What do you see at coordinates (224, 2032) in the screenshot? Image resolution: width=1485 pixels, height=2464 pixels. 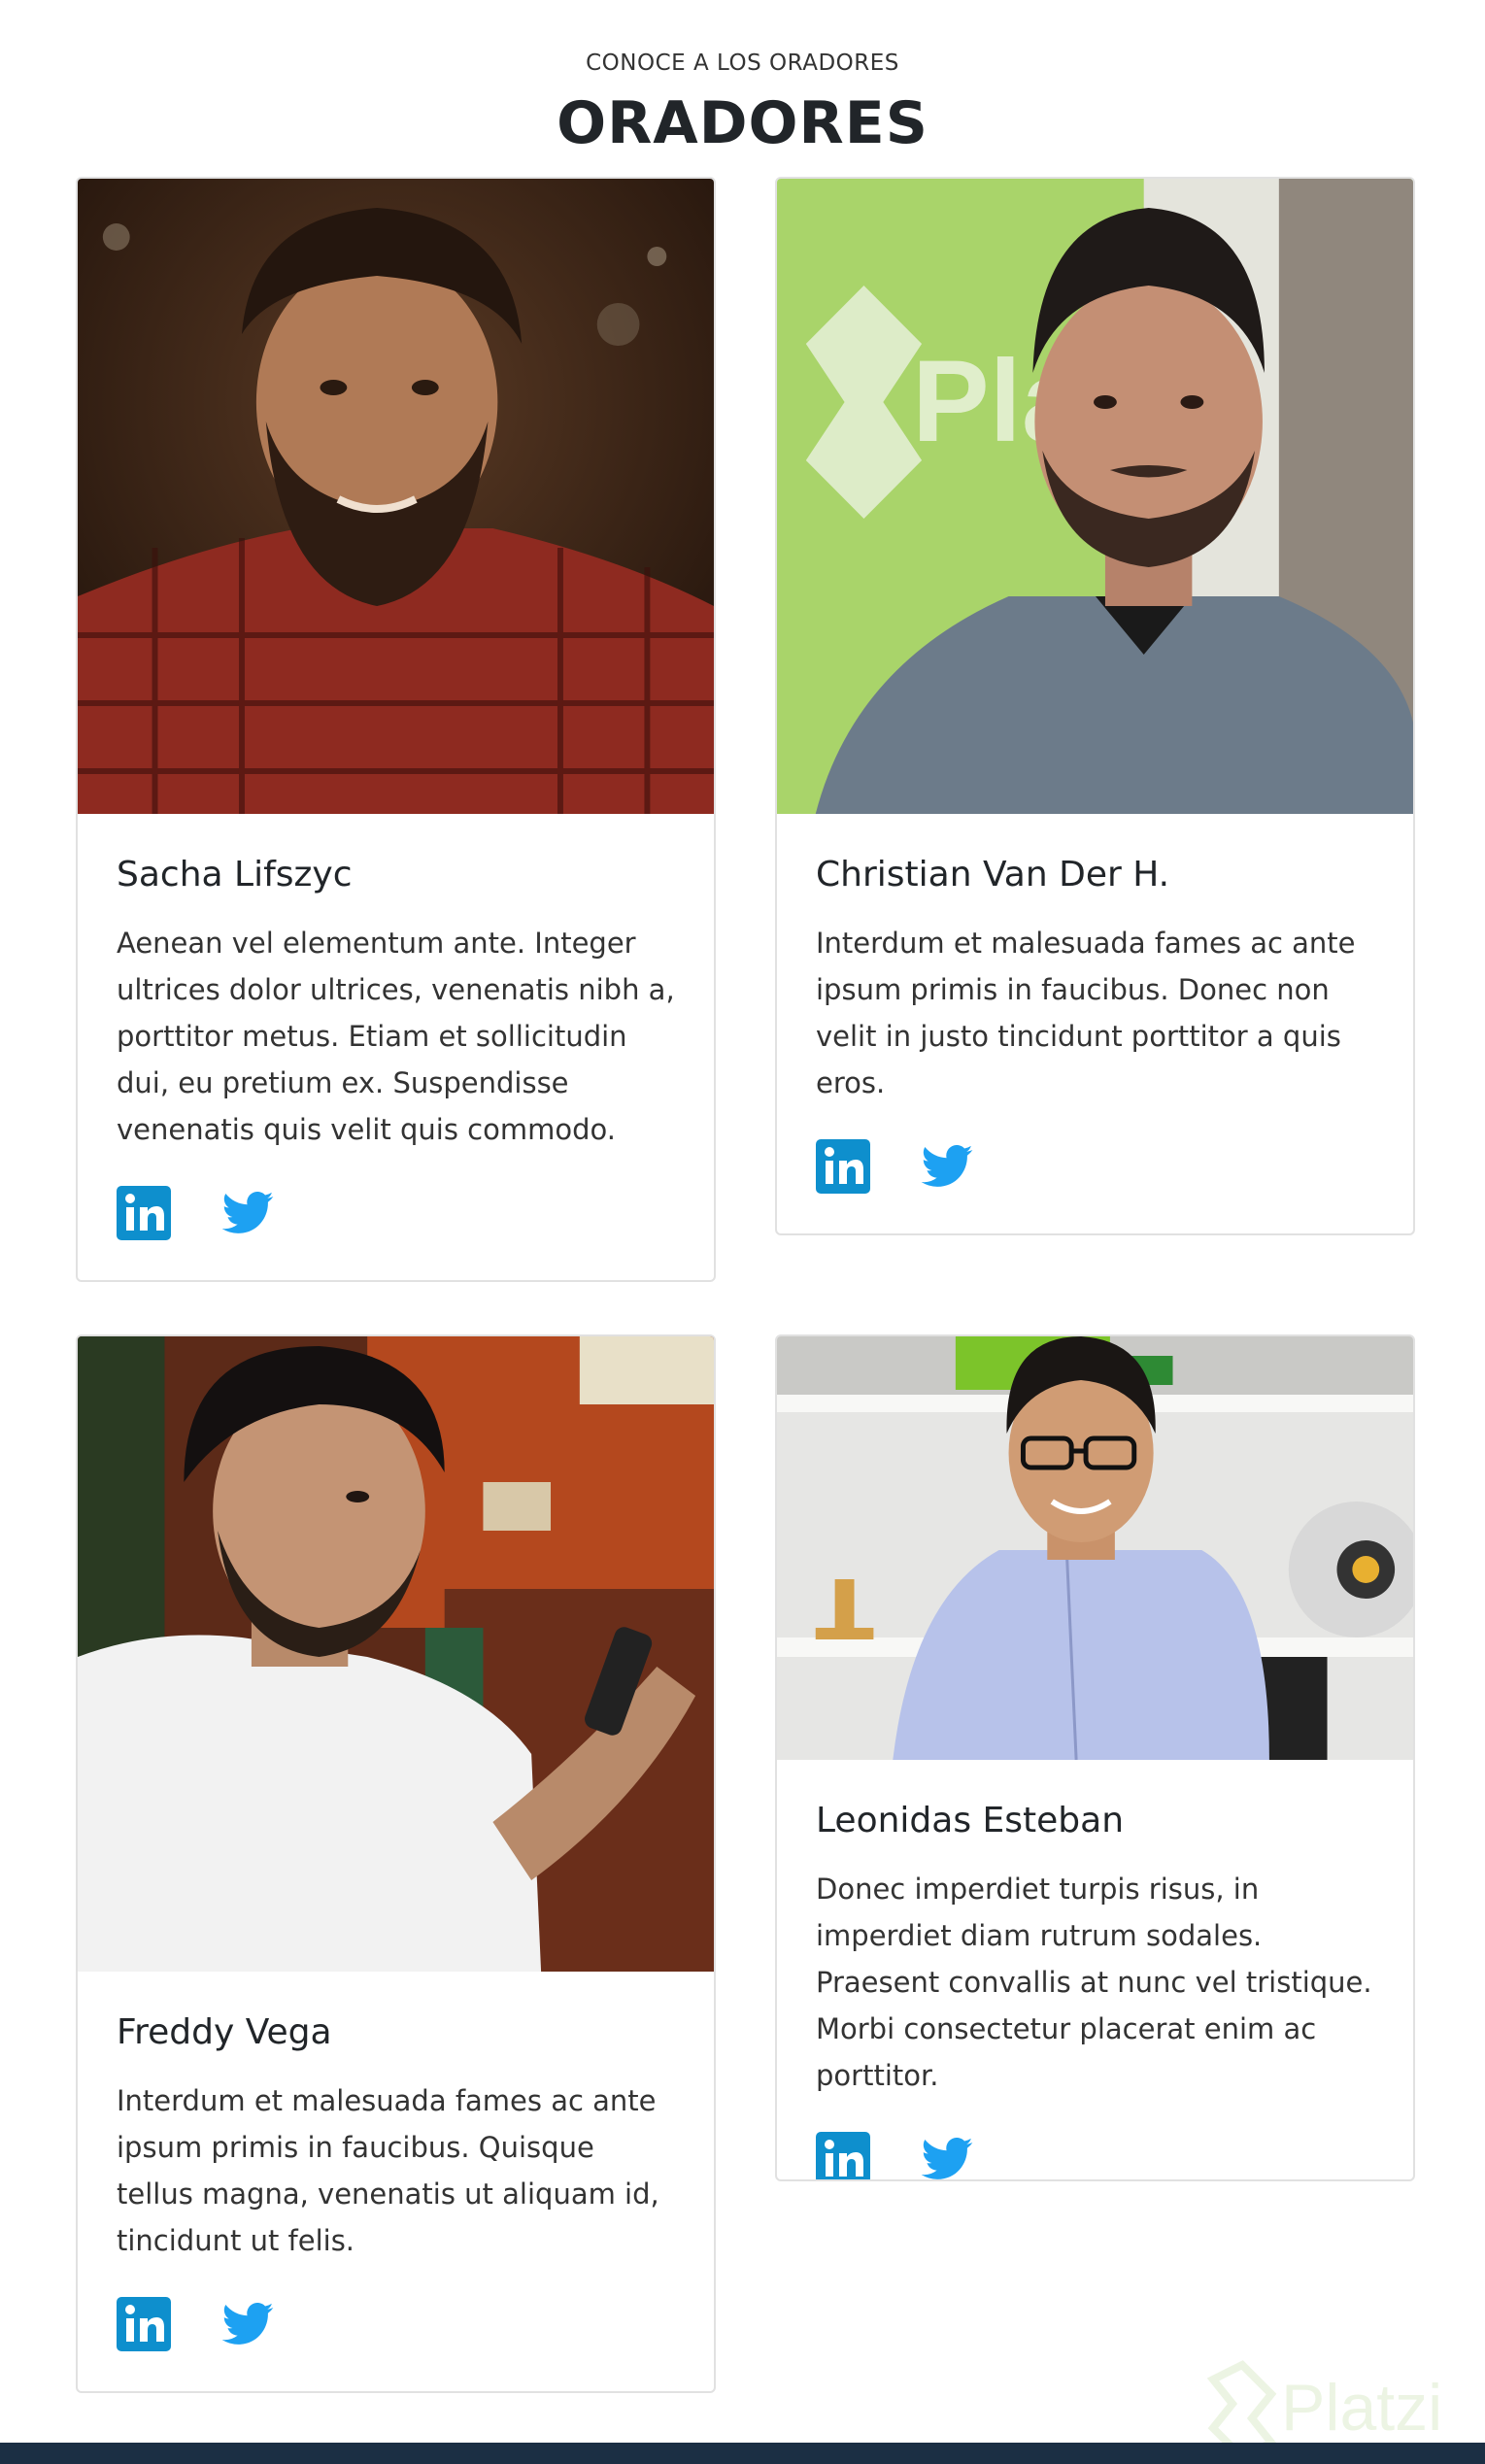 I see `speaker-name: Freddy Vega` at bounding box center [224, 2032].